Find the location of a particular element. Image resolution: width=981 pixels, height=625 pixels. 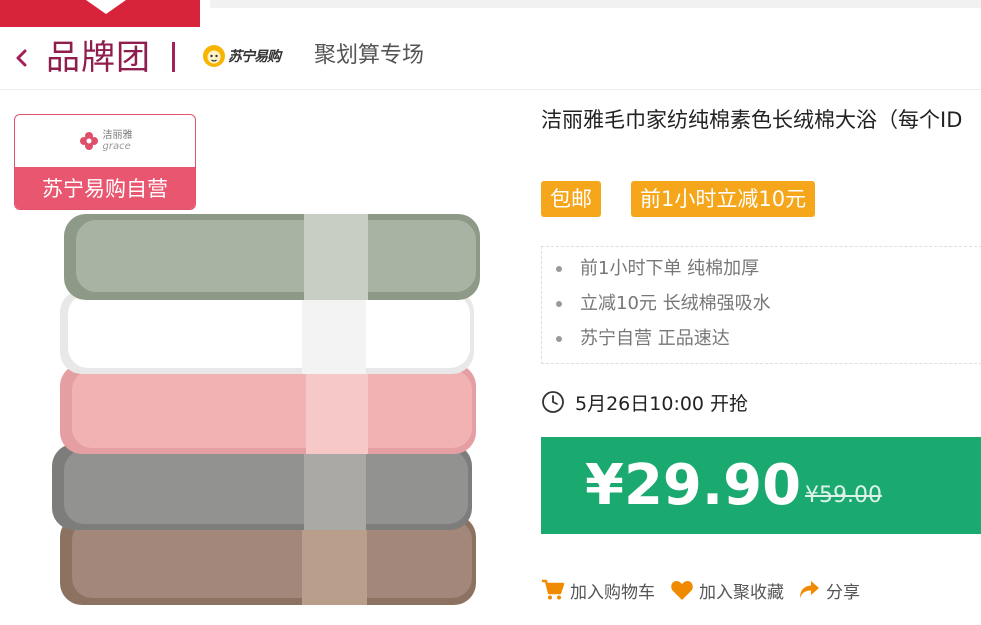

action-bar: 加入购物车 加入聚收藏 分享 is located at coordinates (761, 590).